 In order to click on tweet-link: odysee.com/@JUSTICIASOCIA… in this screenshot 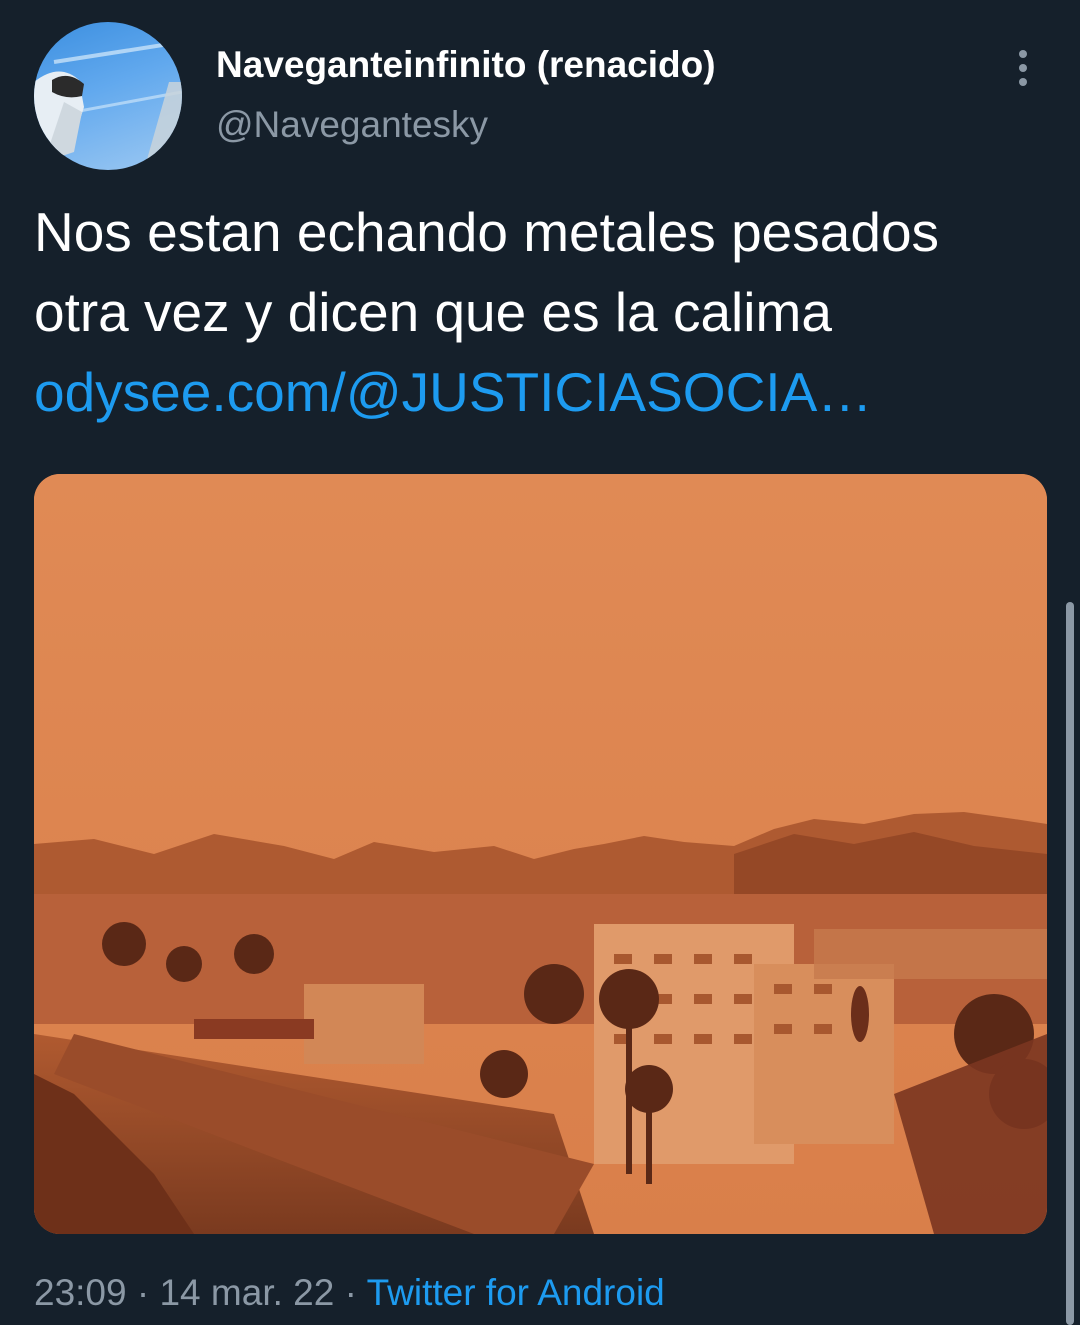, I will do `click(539, 392)`.